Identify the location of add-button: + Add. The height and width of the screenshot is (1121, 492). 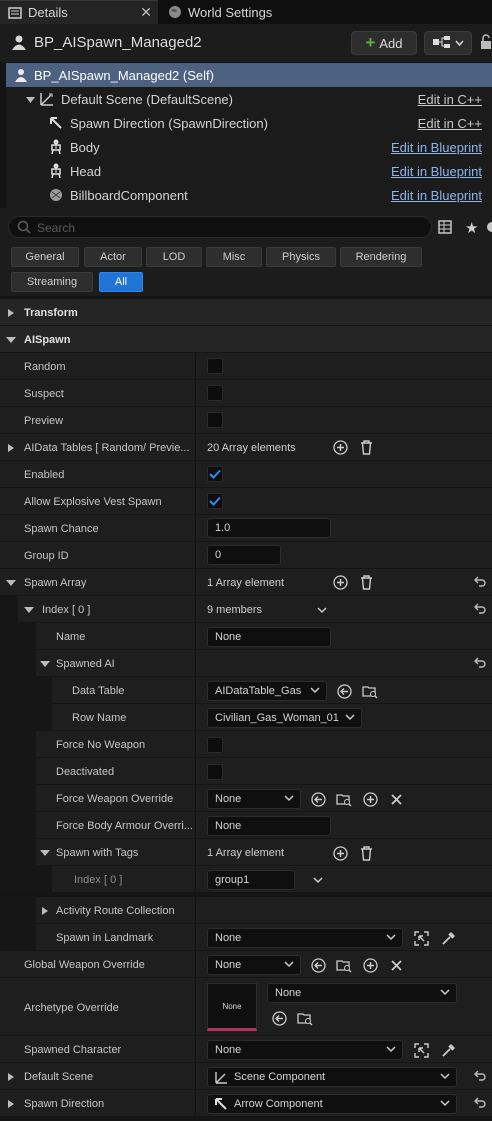
(384, 43).